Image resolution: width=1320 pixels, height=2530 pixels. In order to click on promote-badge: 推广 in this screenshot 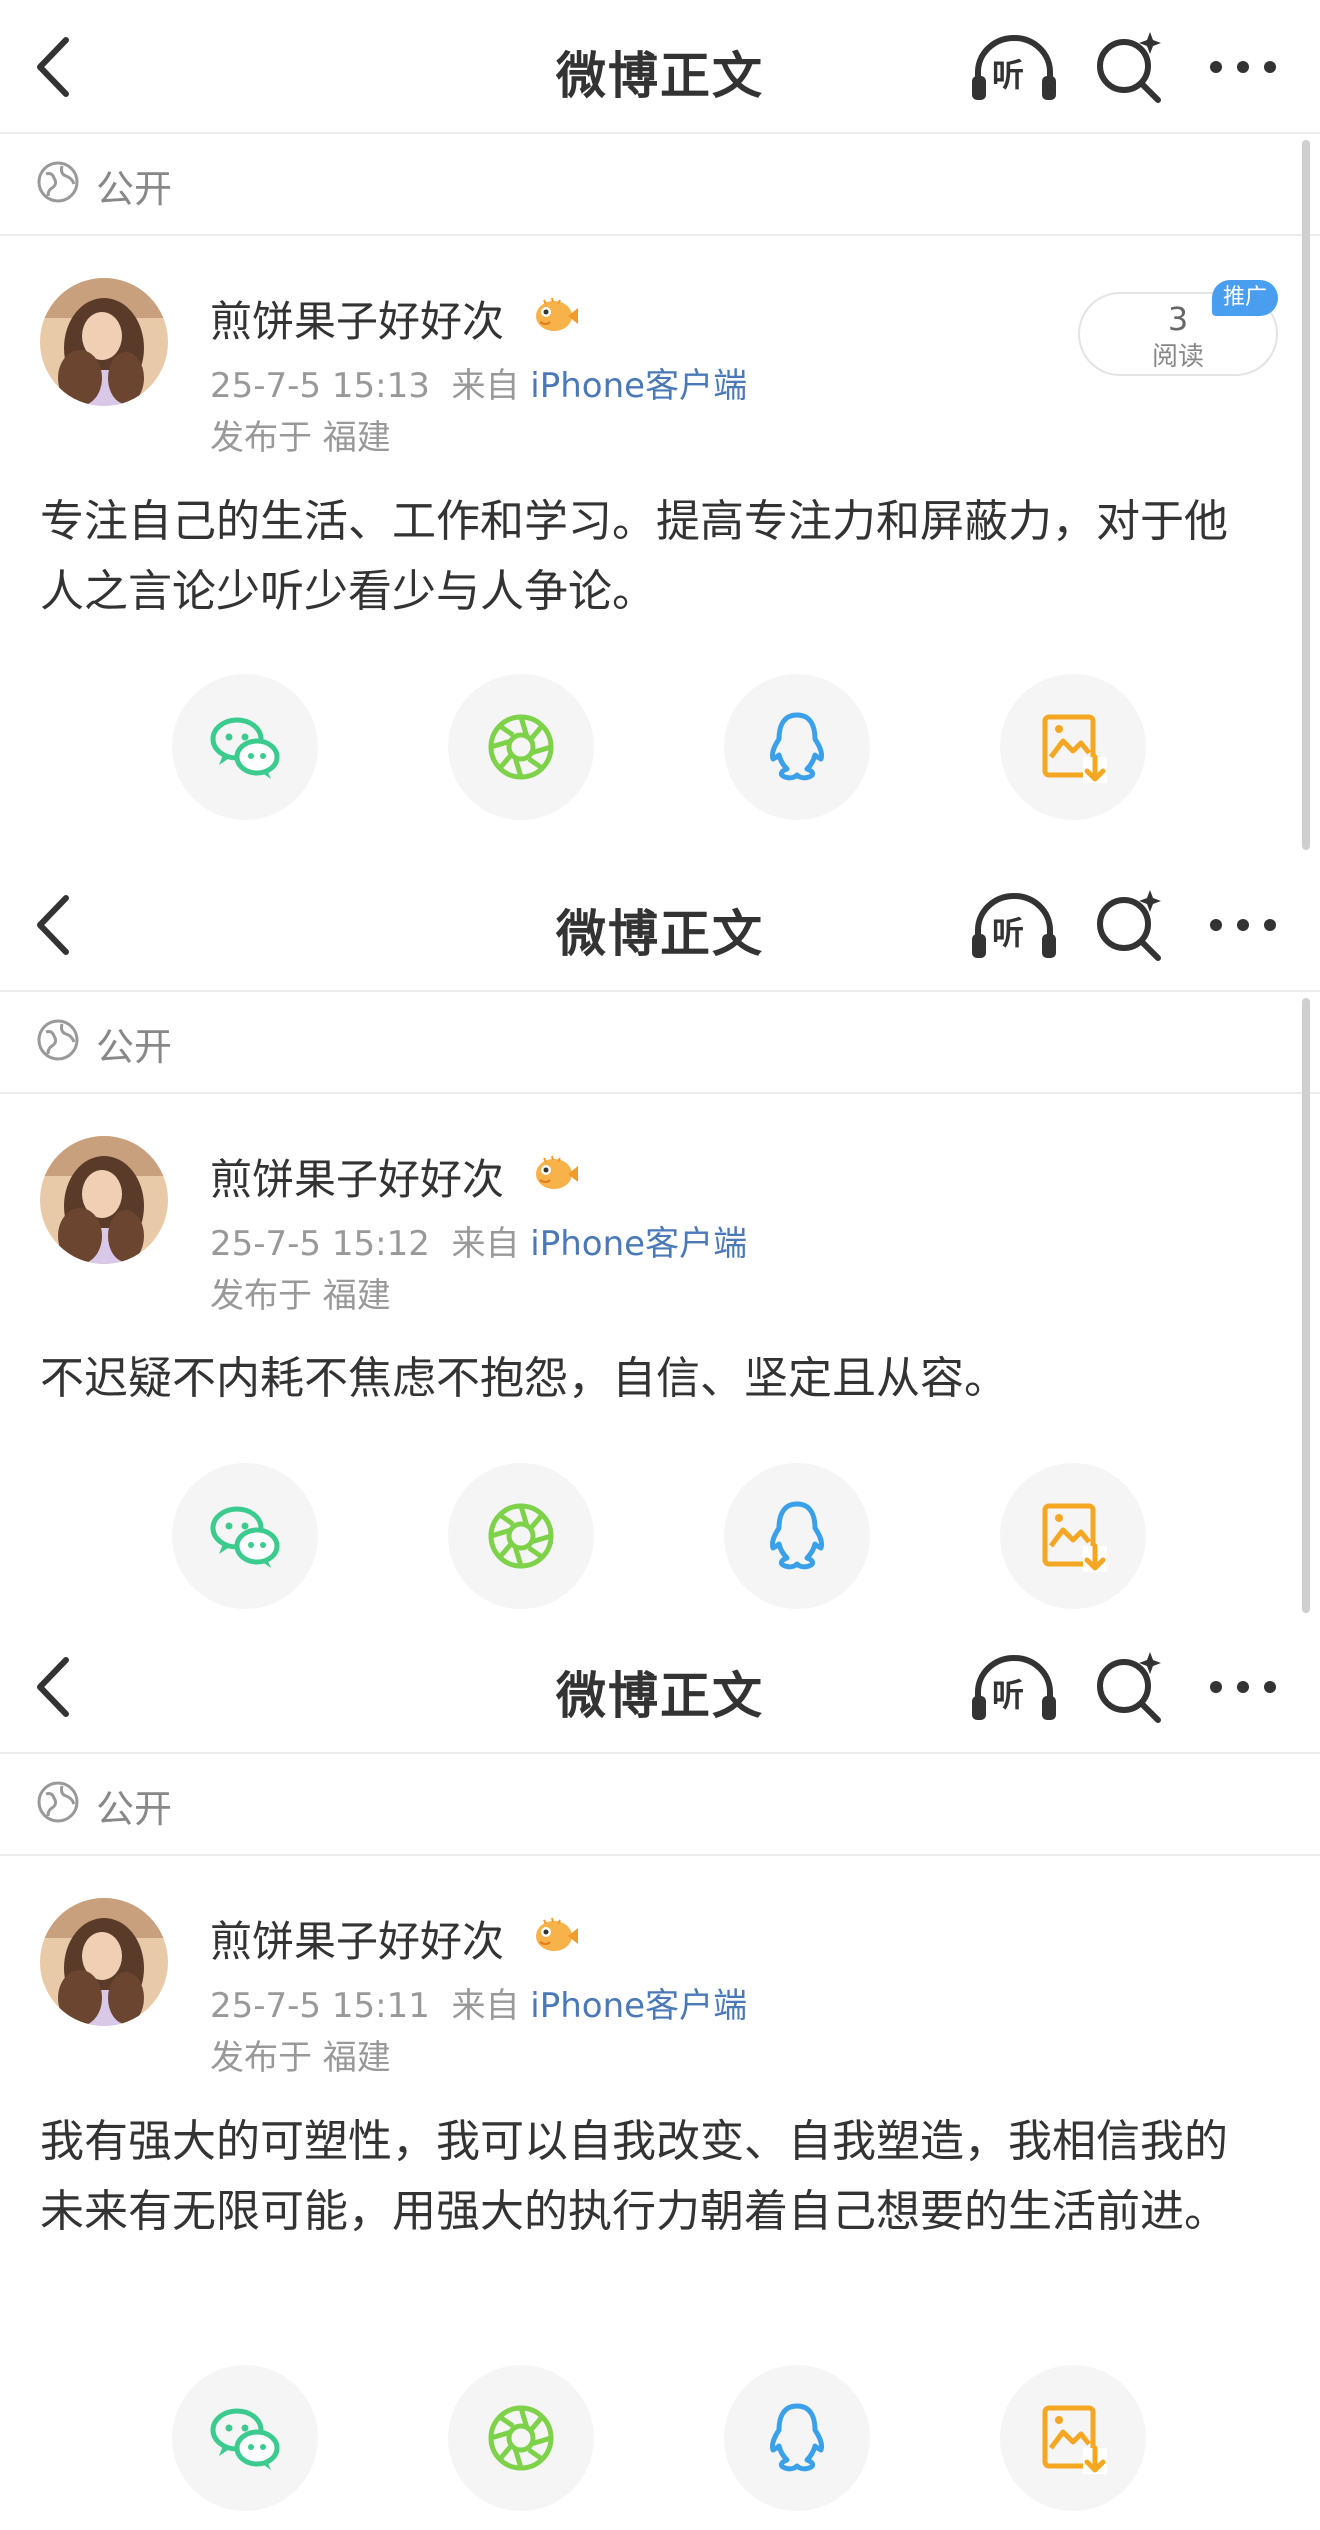, I will do `click(1245, 298)`.